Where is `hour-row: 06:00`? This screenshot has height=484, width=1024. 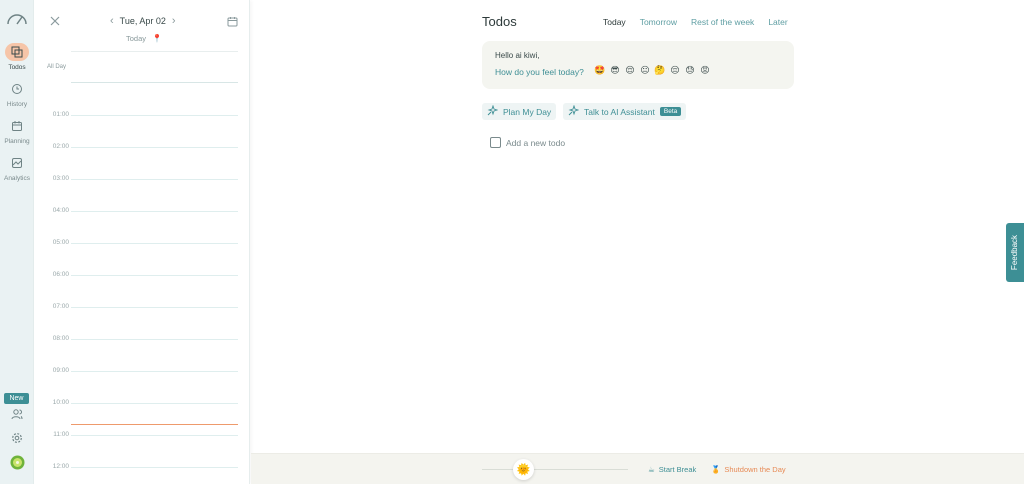
hour-row: 06:00 is located at coordinates (142, 274).